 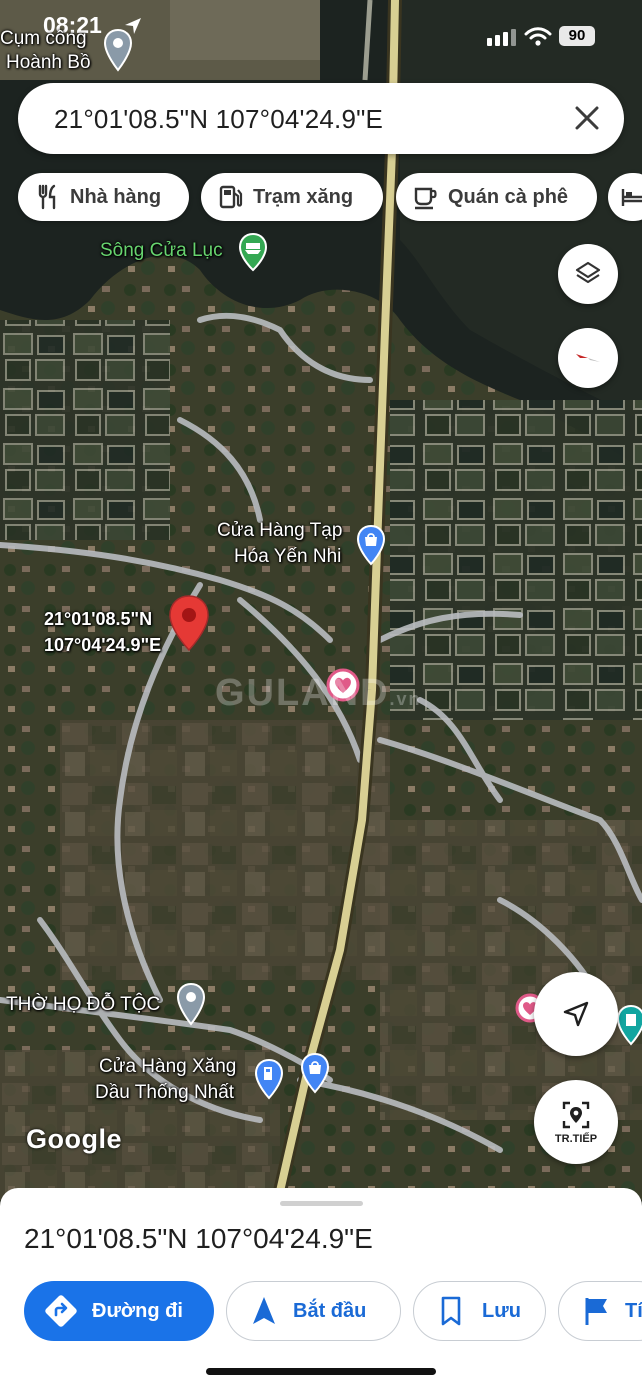 What do you see at coordinates (576, 1115) in the screenshot?
I see `next-place-icon` at bounding box center [576, 1115].